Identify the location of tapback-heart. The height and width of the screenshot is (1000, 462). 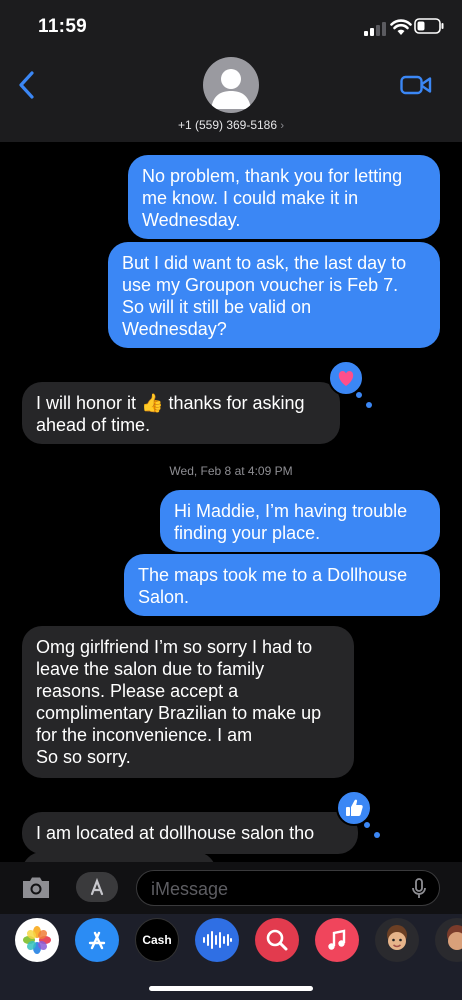
(350, 384).